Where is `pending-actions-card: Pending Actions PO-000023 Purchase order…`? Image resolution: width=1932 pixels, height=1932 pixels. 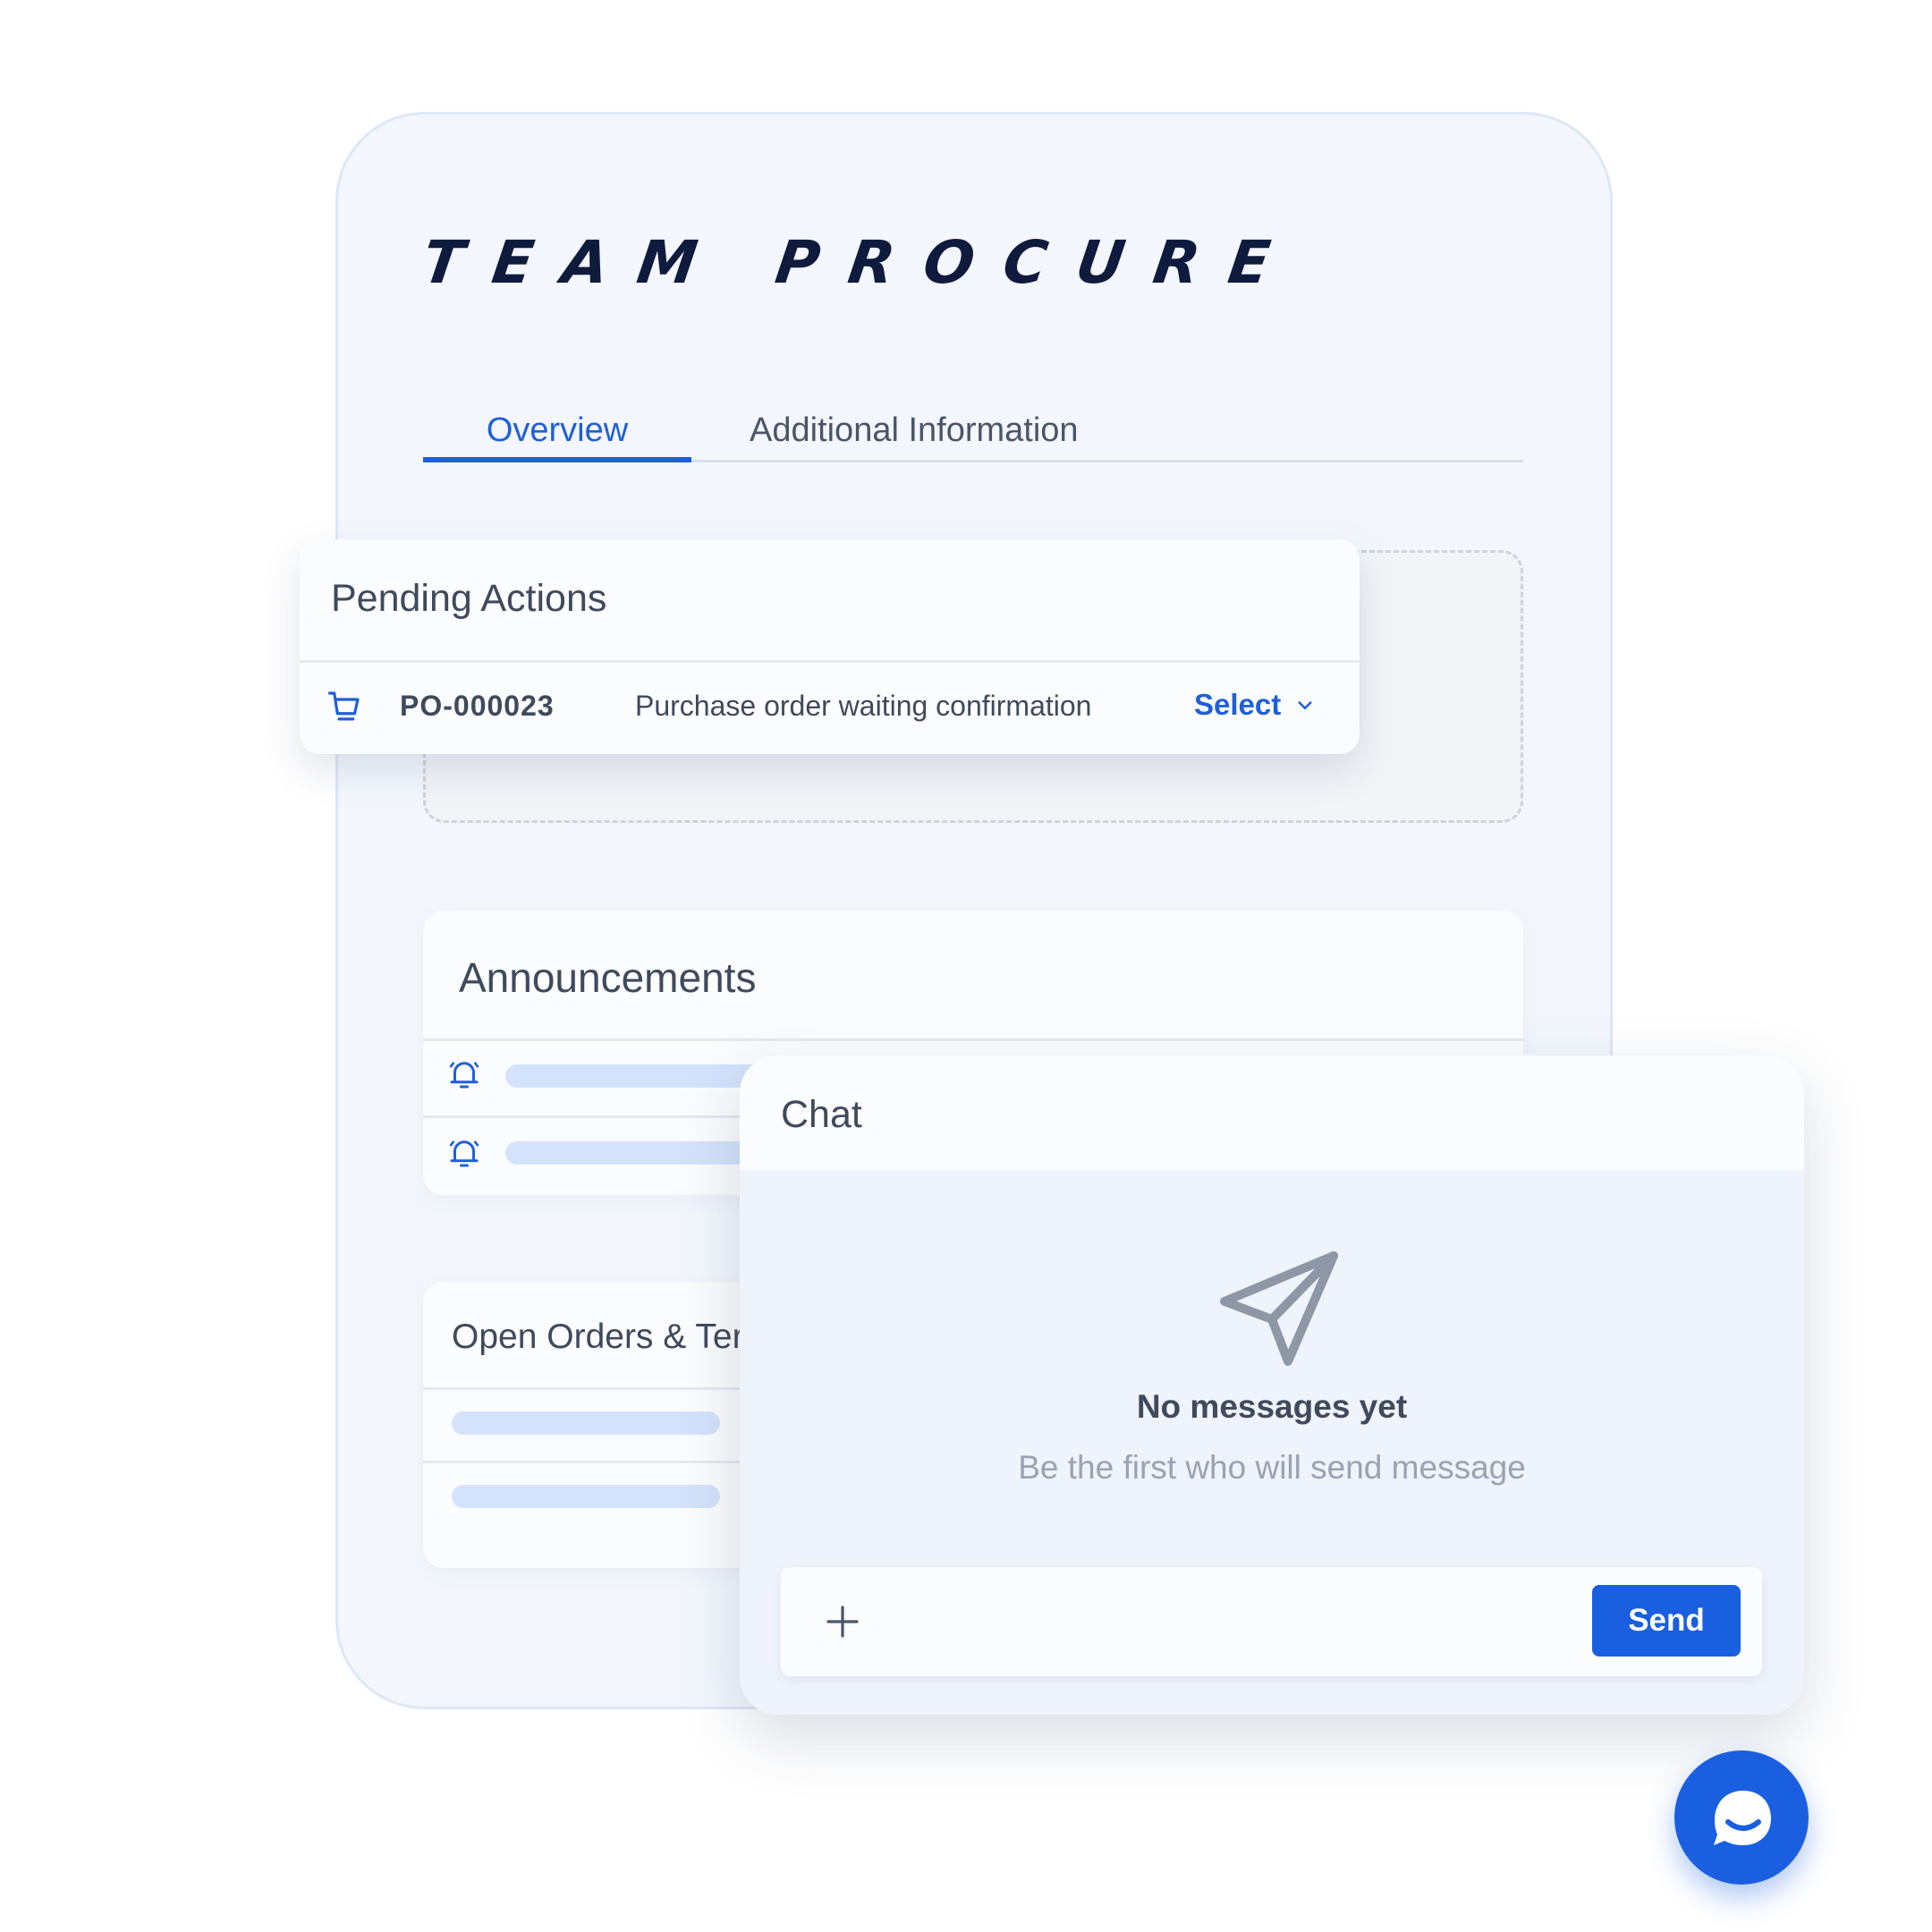
pending-actions-card: Pending Actions PO-000023 Purchase order… is located at coordinates (830, 646).